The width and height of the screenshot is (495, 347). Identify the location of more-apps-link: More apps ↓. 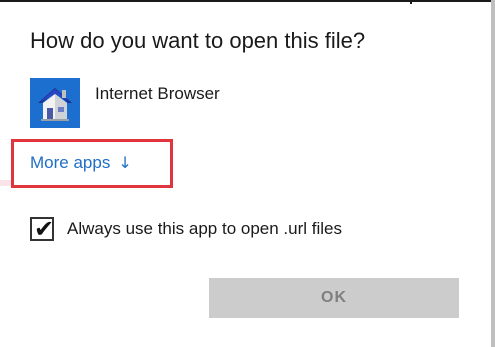
(81, 163).